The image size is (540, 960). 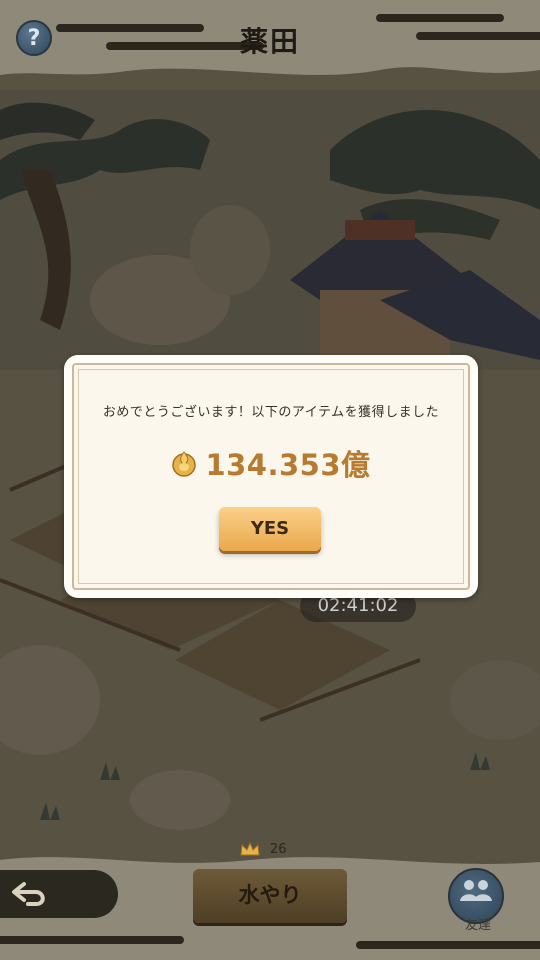 What do you see at coordinates (184, 464) in the screenshot?
I see `gold-coin-icon` at bounding box center [184, 464].